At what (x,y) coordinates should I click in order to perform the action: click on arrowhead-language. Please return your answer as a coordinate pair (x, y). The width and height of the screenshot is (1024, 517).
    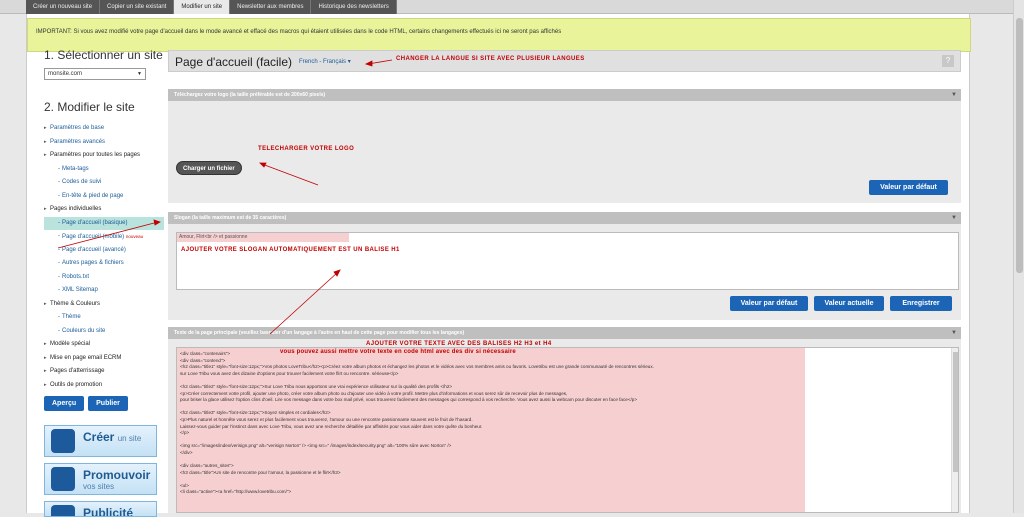
    Looking at the image, I should click on (368, 63).